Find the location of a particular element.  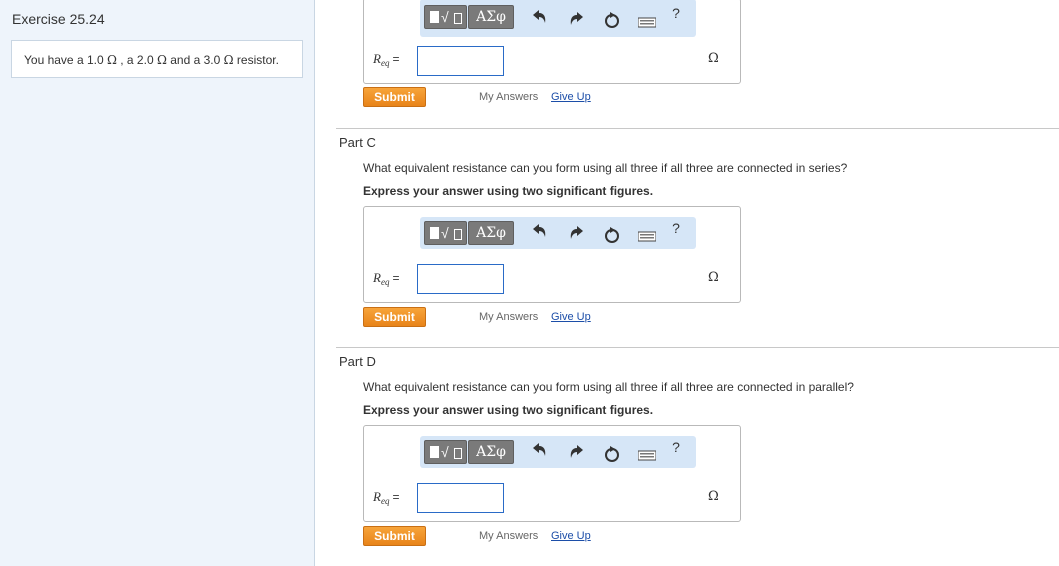

answer-input-part-b is located at coordinates (460, 61).